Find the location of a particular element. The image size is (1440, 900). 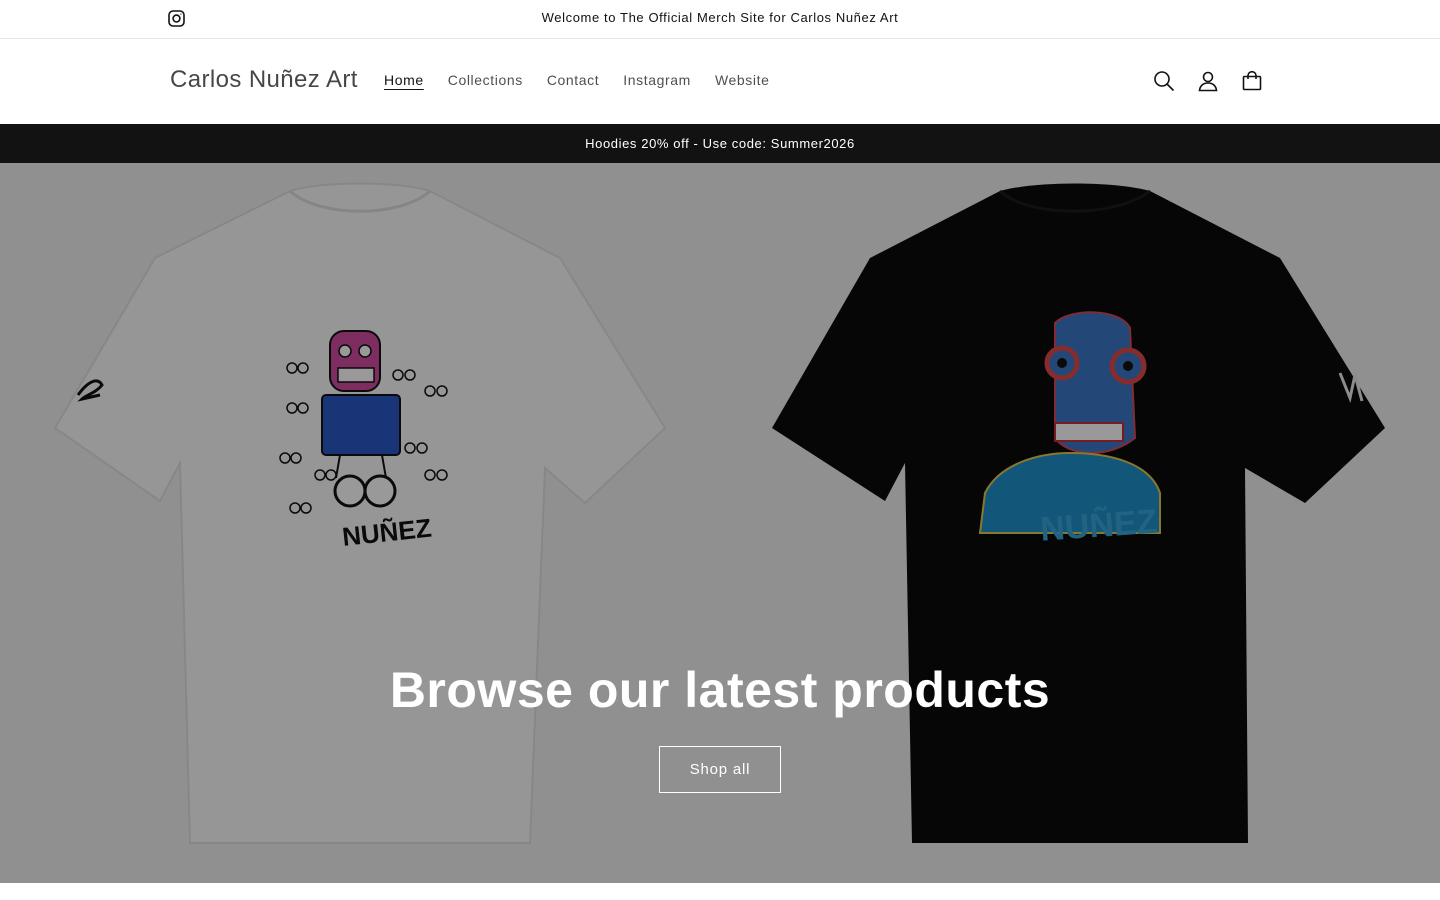

nav-item-collections: Collections is located at coordinates (485, 80).